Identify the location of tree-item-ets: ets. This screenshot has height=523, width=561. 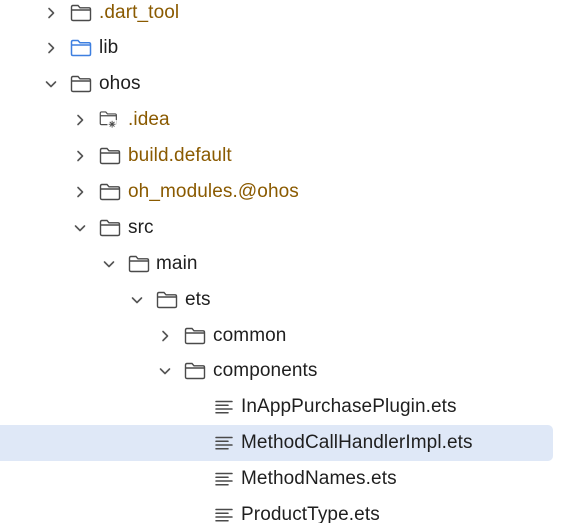
(280, 300).